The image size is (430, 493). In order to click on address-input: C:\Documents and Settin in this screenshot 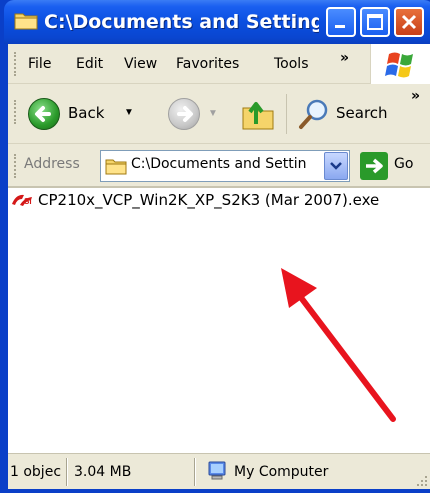, I will do `click(225, 166)`.